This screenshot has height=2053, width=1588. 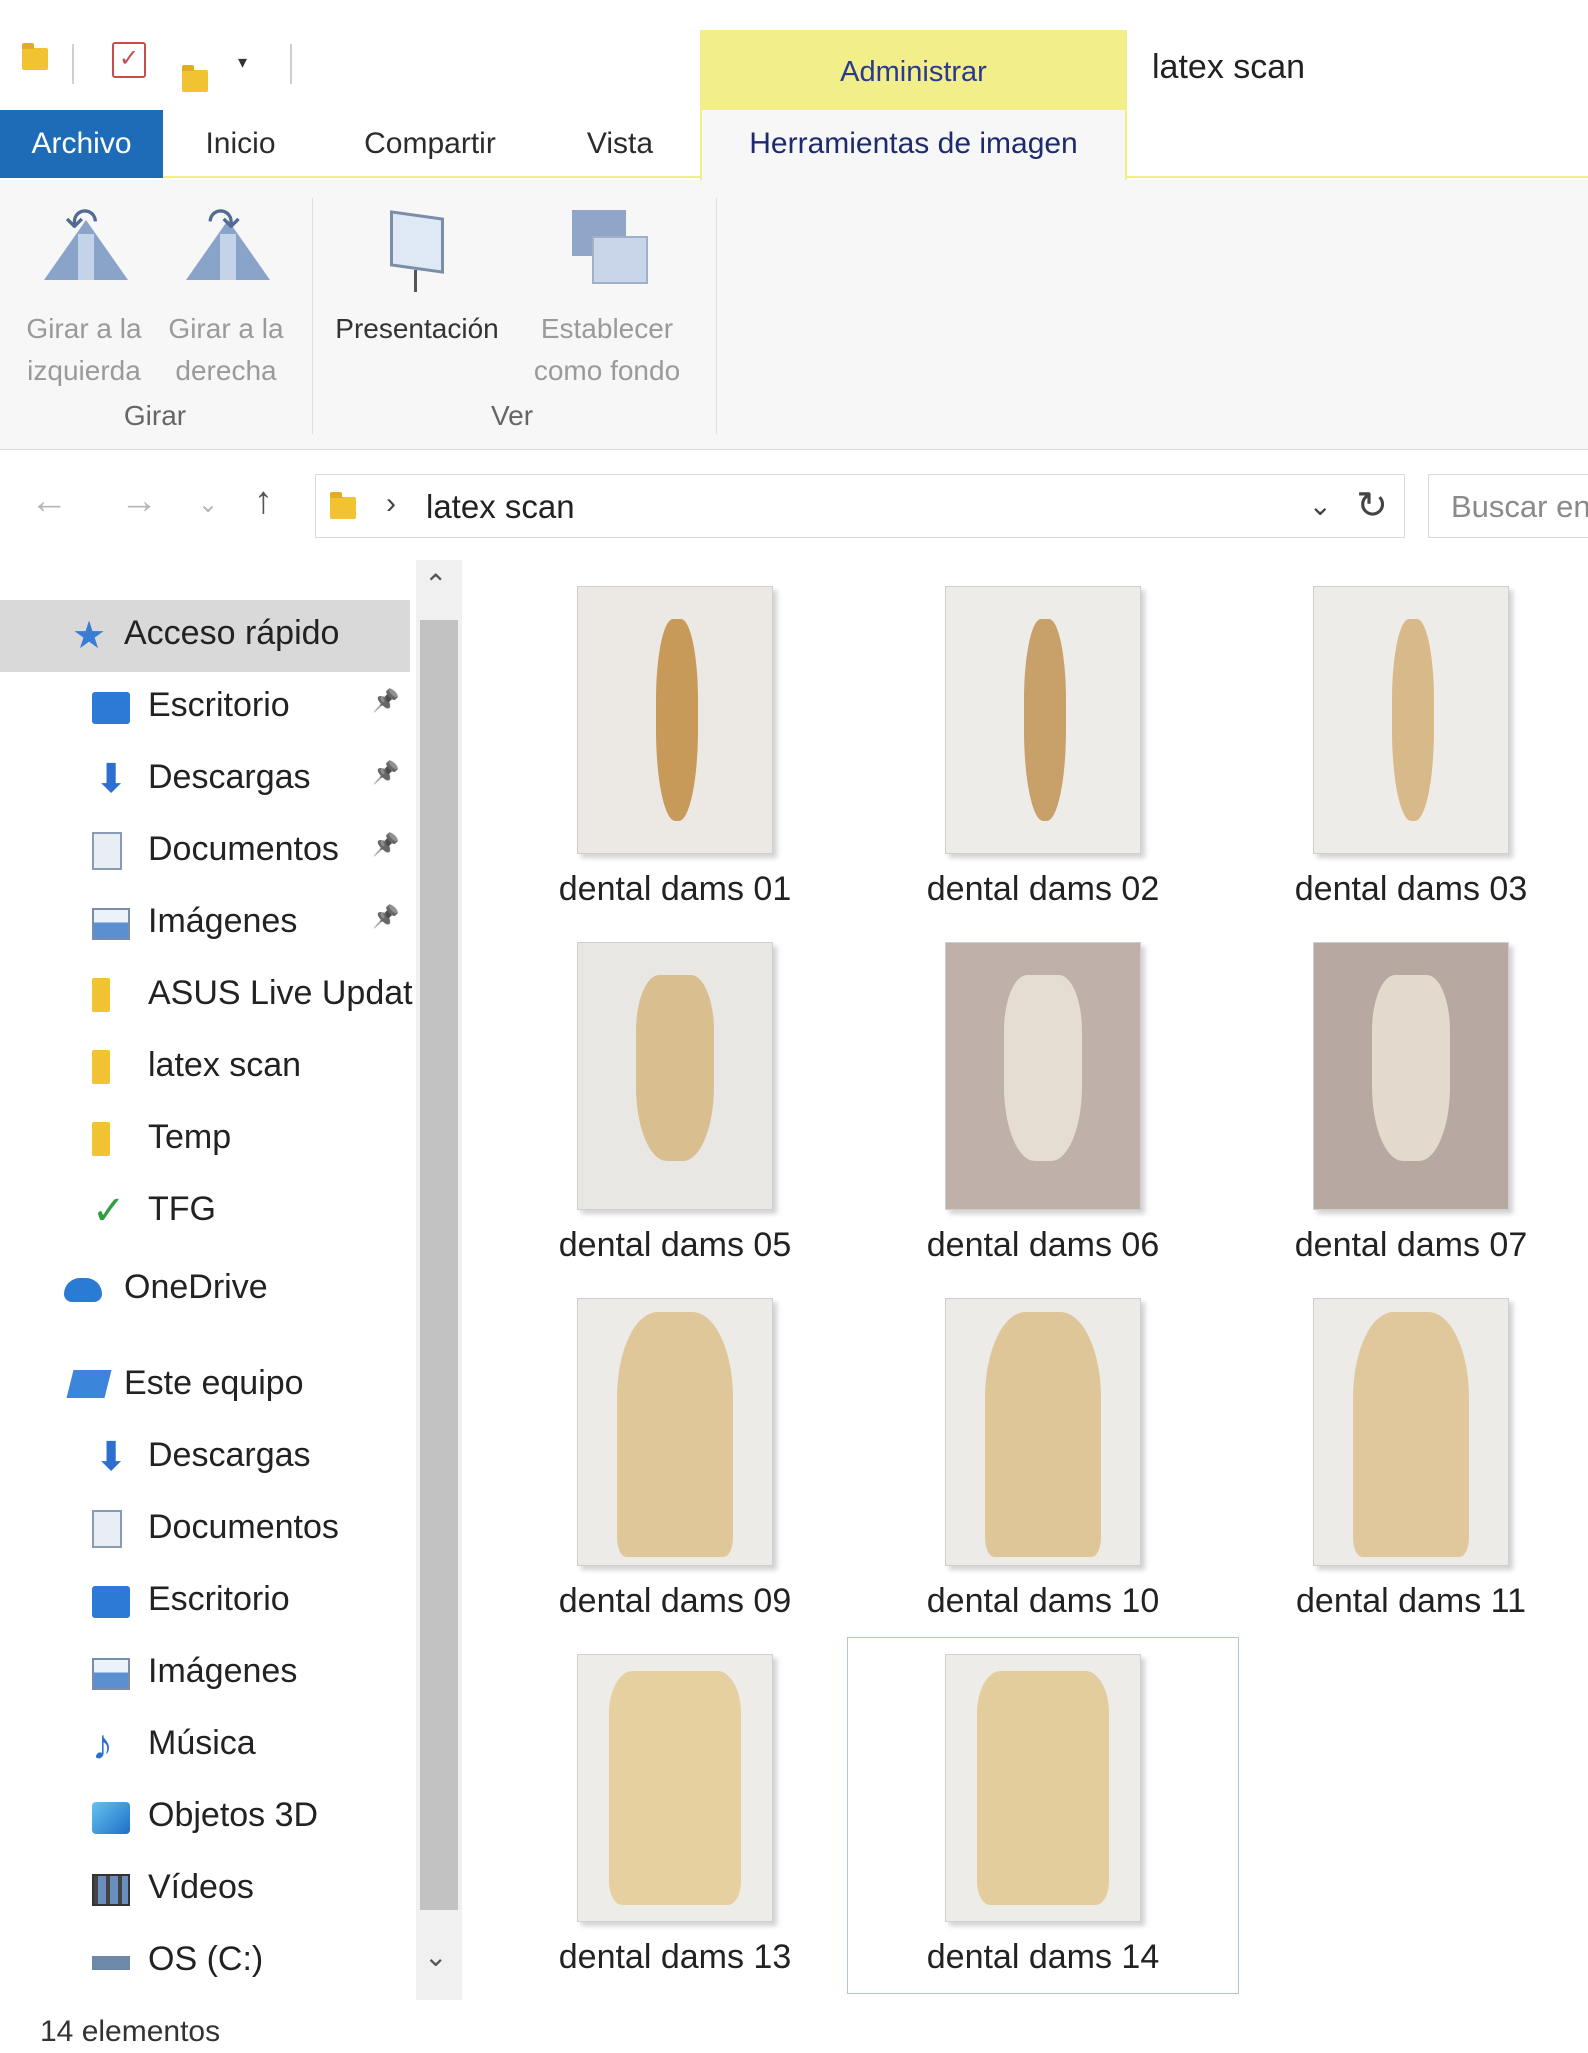 I want to click on set-background-icon, so click(x=607, y=245).